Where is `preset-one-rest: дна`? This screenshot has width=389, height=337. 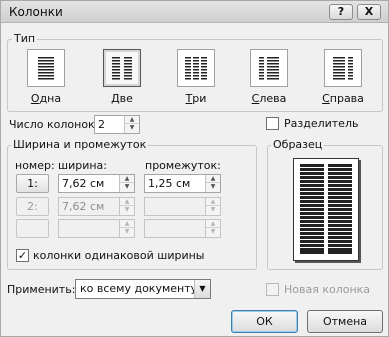 preset-one-rest: дна is located at coordinates (50, 98).